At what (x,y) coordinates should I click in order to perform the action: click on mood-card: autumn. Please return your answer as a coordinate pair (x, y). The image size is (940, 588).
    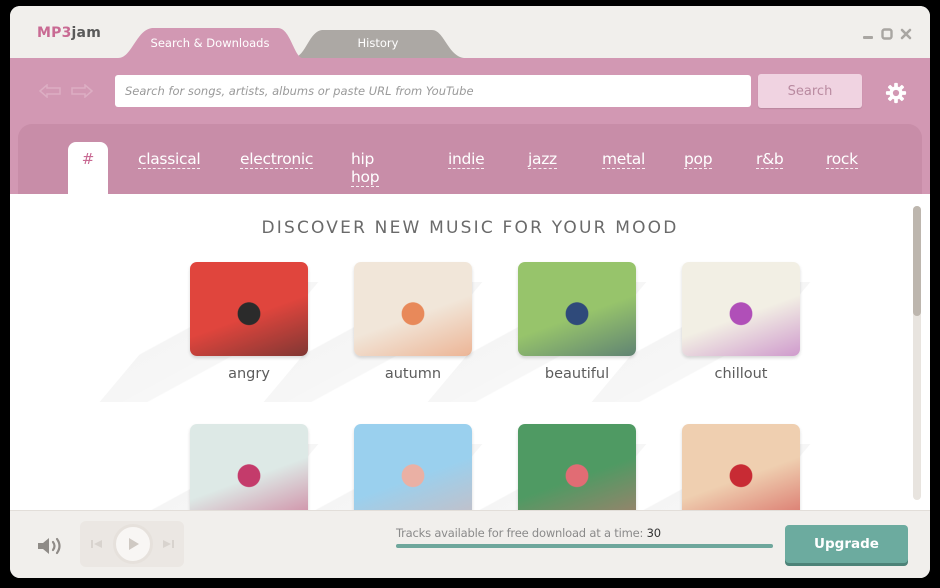
    Looking at the image, I should click on (373, 332).